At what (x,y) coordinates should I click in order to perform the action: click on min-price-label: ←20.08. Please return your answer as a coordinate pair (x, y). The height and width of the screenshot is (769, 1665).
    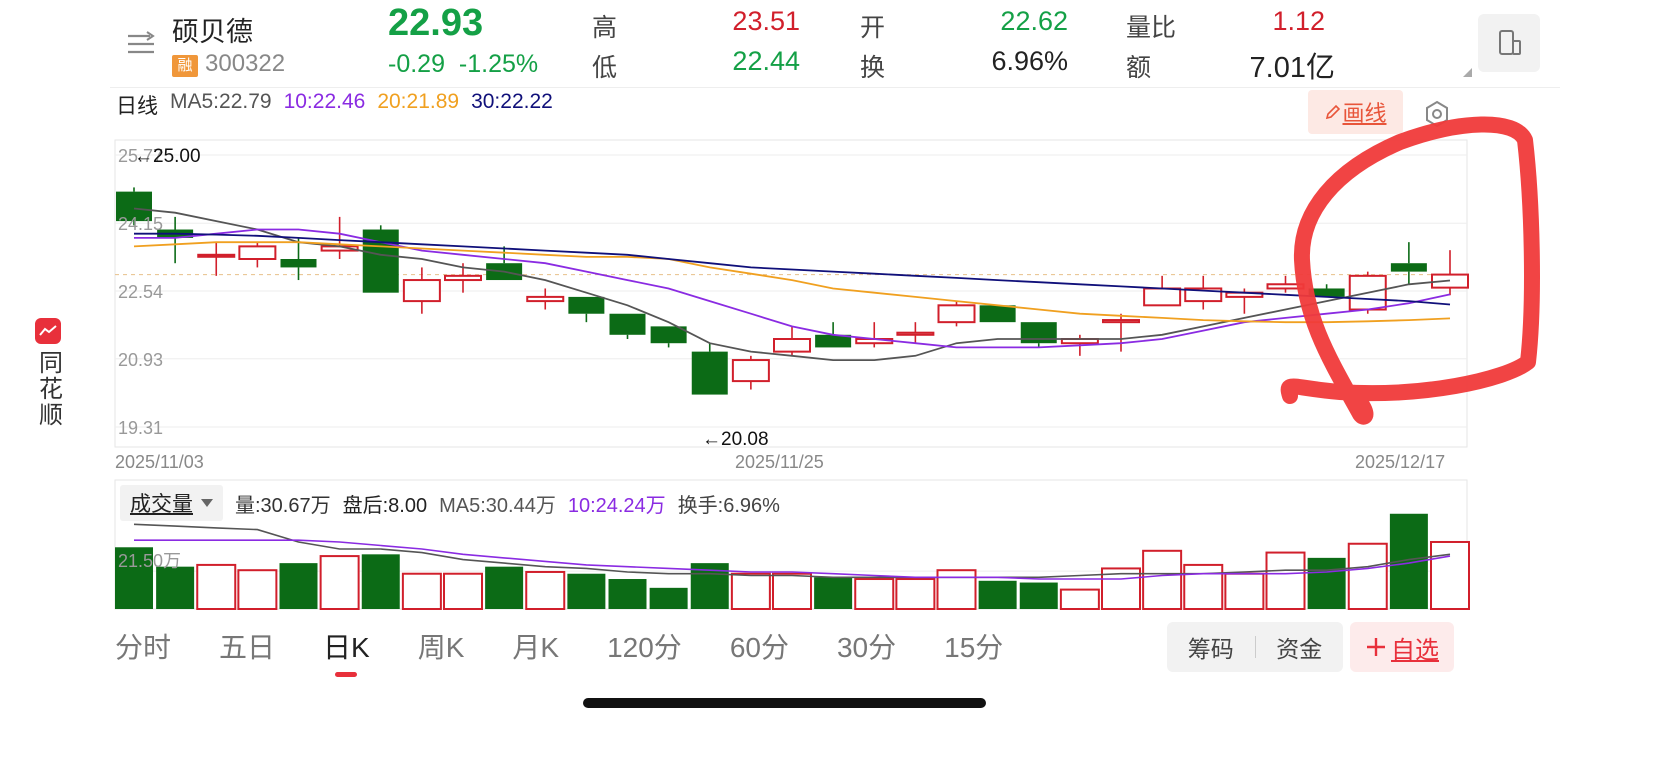
    Looking at the image, I should click on (735, 439).